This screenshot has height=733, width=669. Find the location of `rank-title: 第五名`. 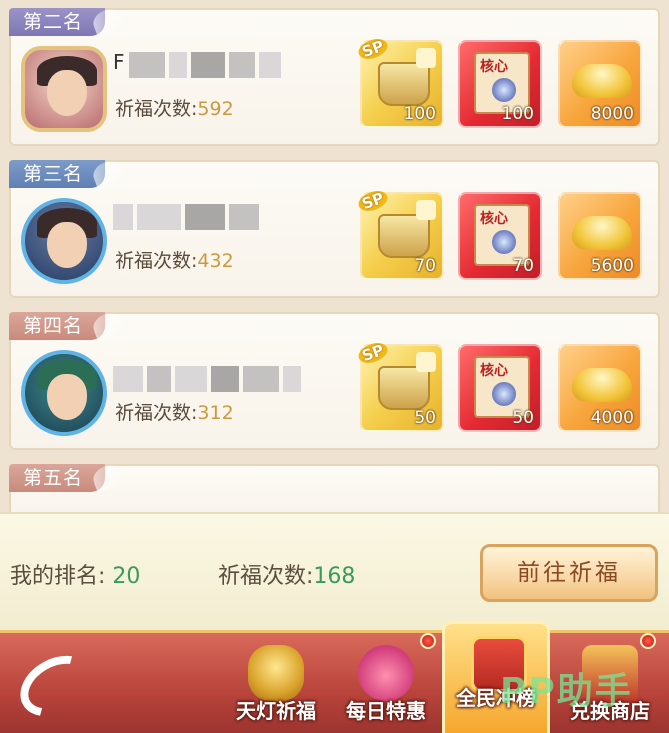

rank-title: 第五名 is located at coordinates (53, 478).